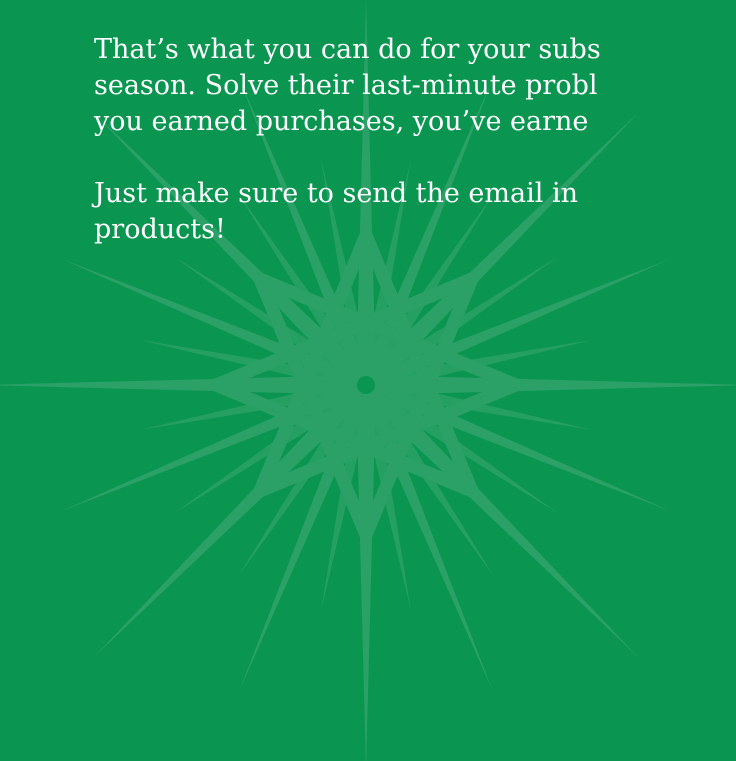  Describe the element at coordinates (160, 229) in the screenshot. I see `paragraph-2-line-2: products!` at that location.